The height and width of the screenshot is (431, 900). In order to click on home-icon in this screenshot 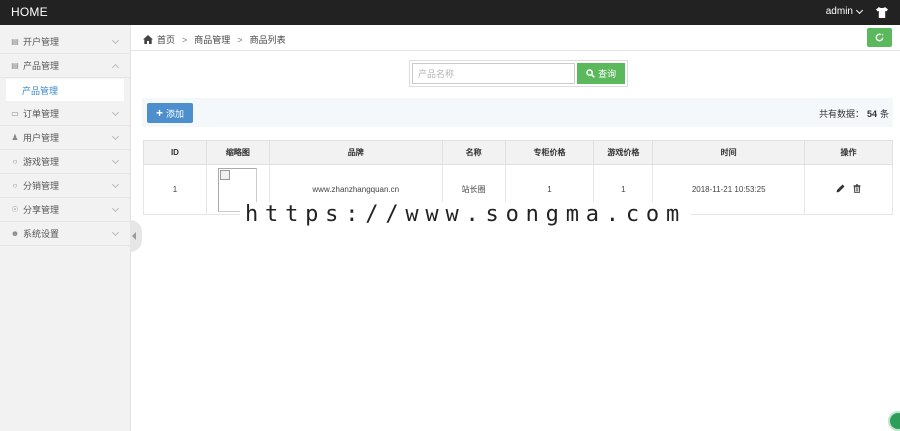, I will do `click(148, 39)`.